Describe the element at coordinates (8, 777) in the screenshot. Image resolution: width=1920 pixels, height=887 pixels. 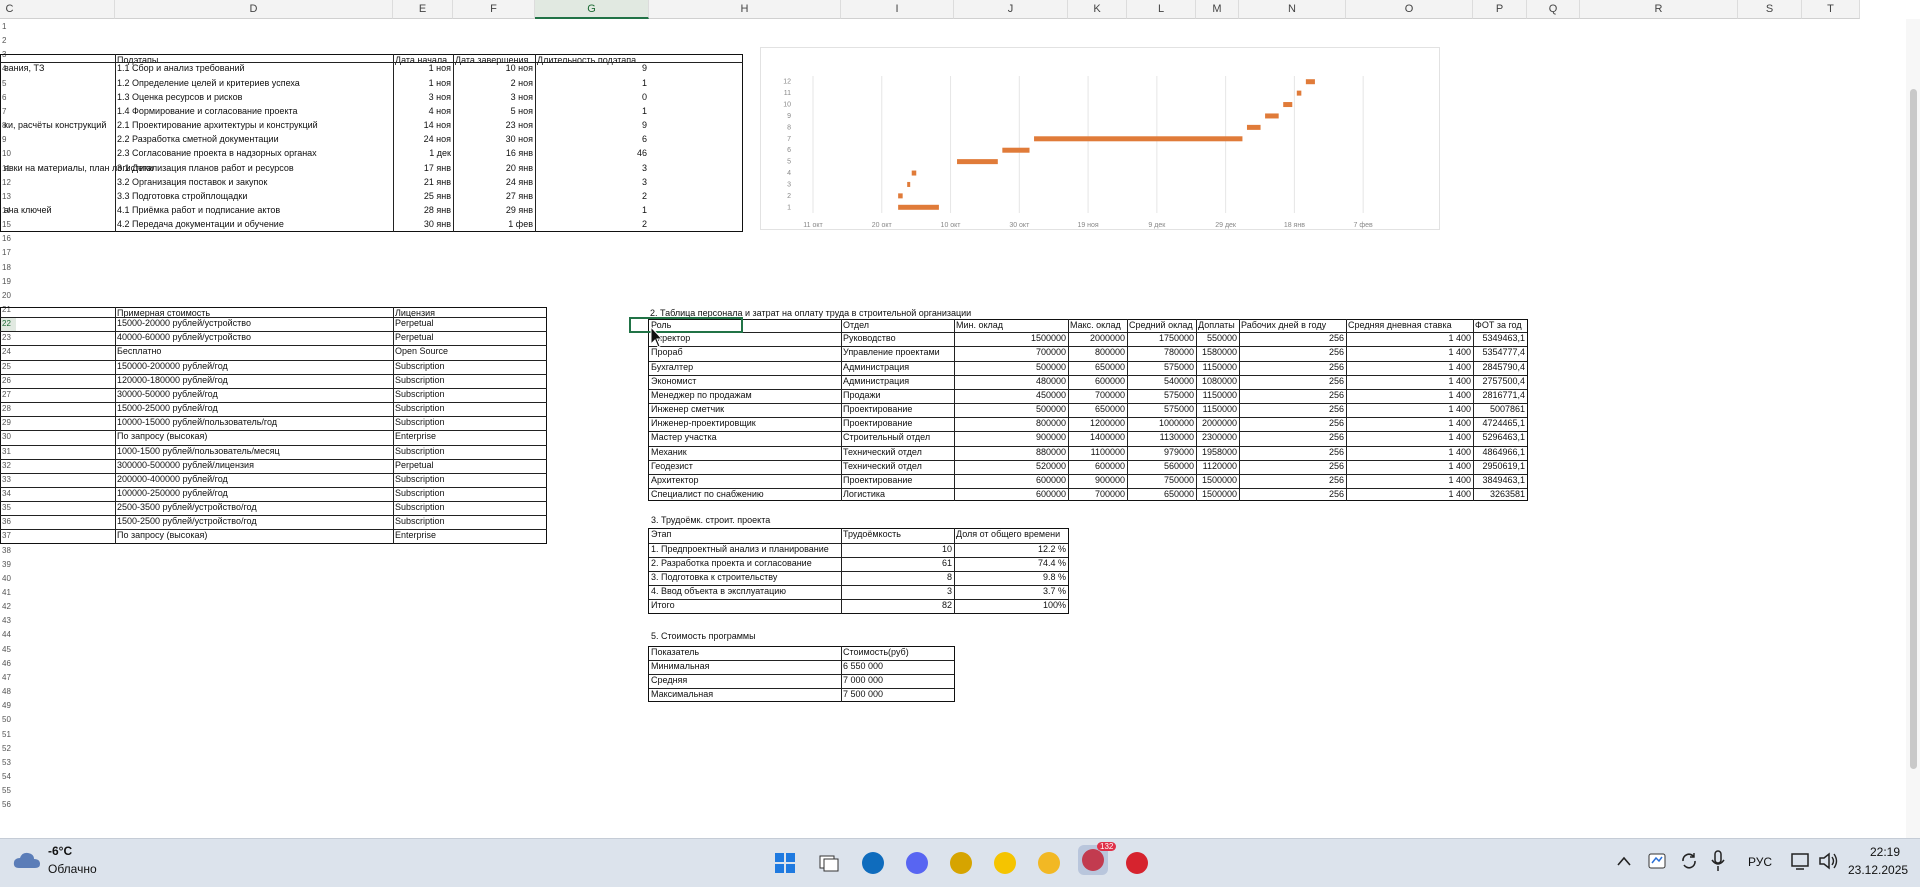
I see `row-header-54: 54` at that location.